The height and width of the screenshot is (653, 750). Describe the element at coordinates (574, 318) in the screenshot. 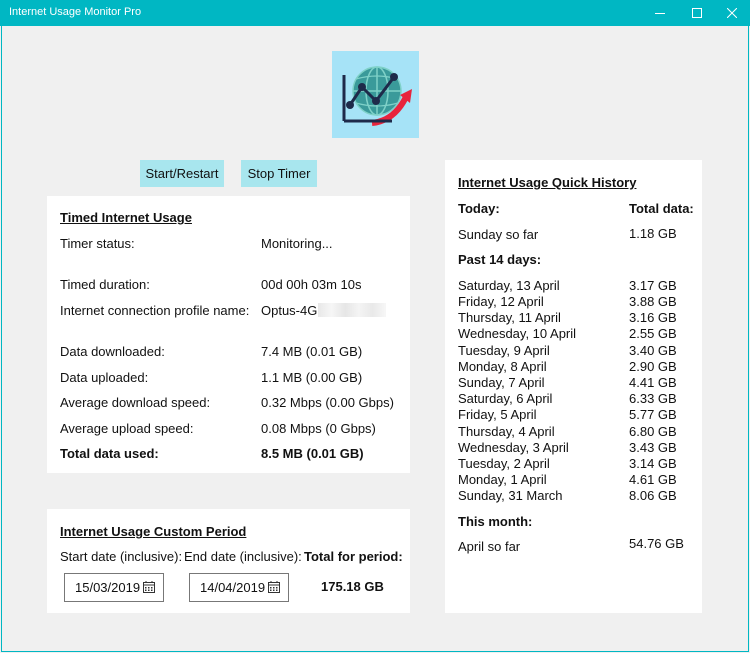

I see `list-item: Thursday, 11 April 3.16 GB` at that location.